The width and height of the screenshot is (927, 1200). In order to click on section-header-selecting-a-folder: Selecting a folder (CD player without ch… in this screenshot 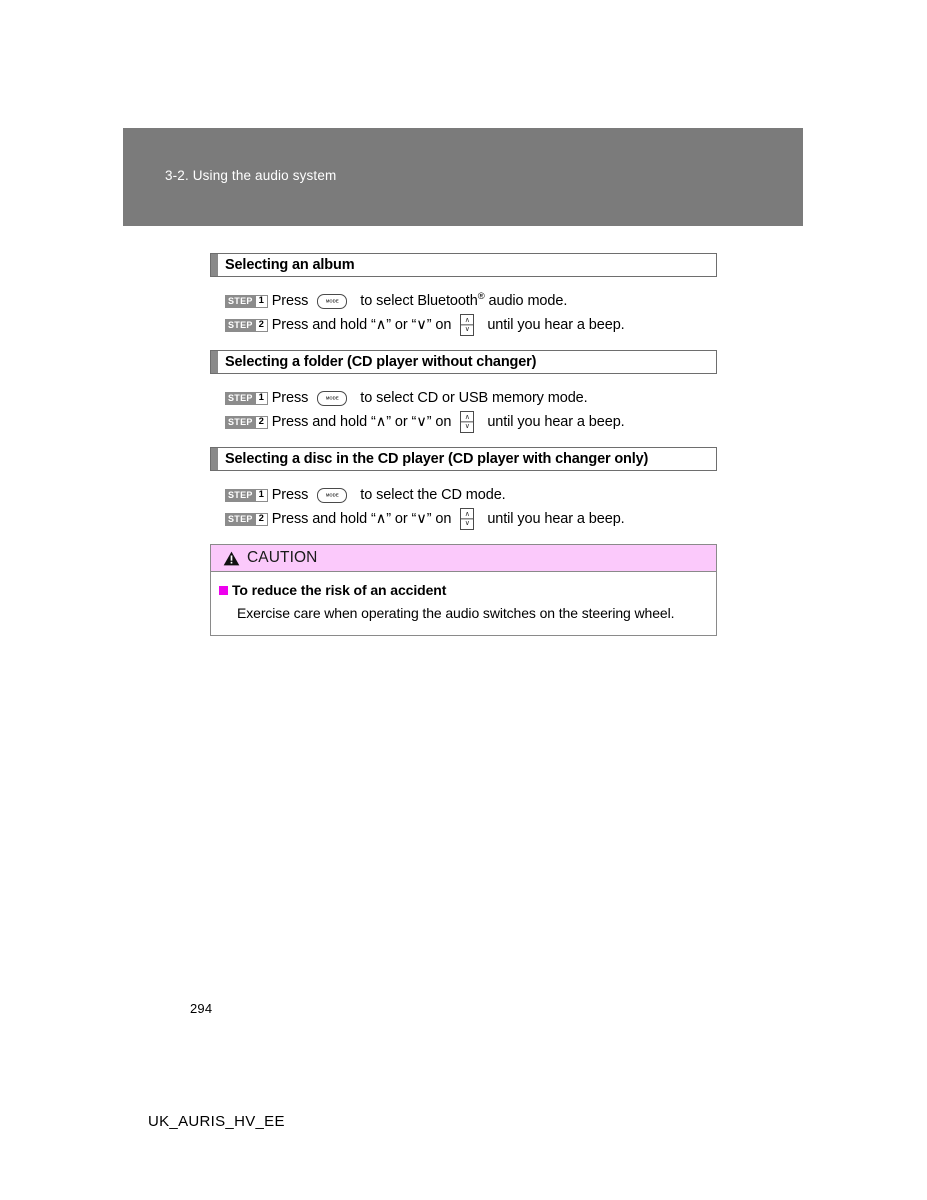, I will do `click(463, 362)`.